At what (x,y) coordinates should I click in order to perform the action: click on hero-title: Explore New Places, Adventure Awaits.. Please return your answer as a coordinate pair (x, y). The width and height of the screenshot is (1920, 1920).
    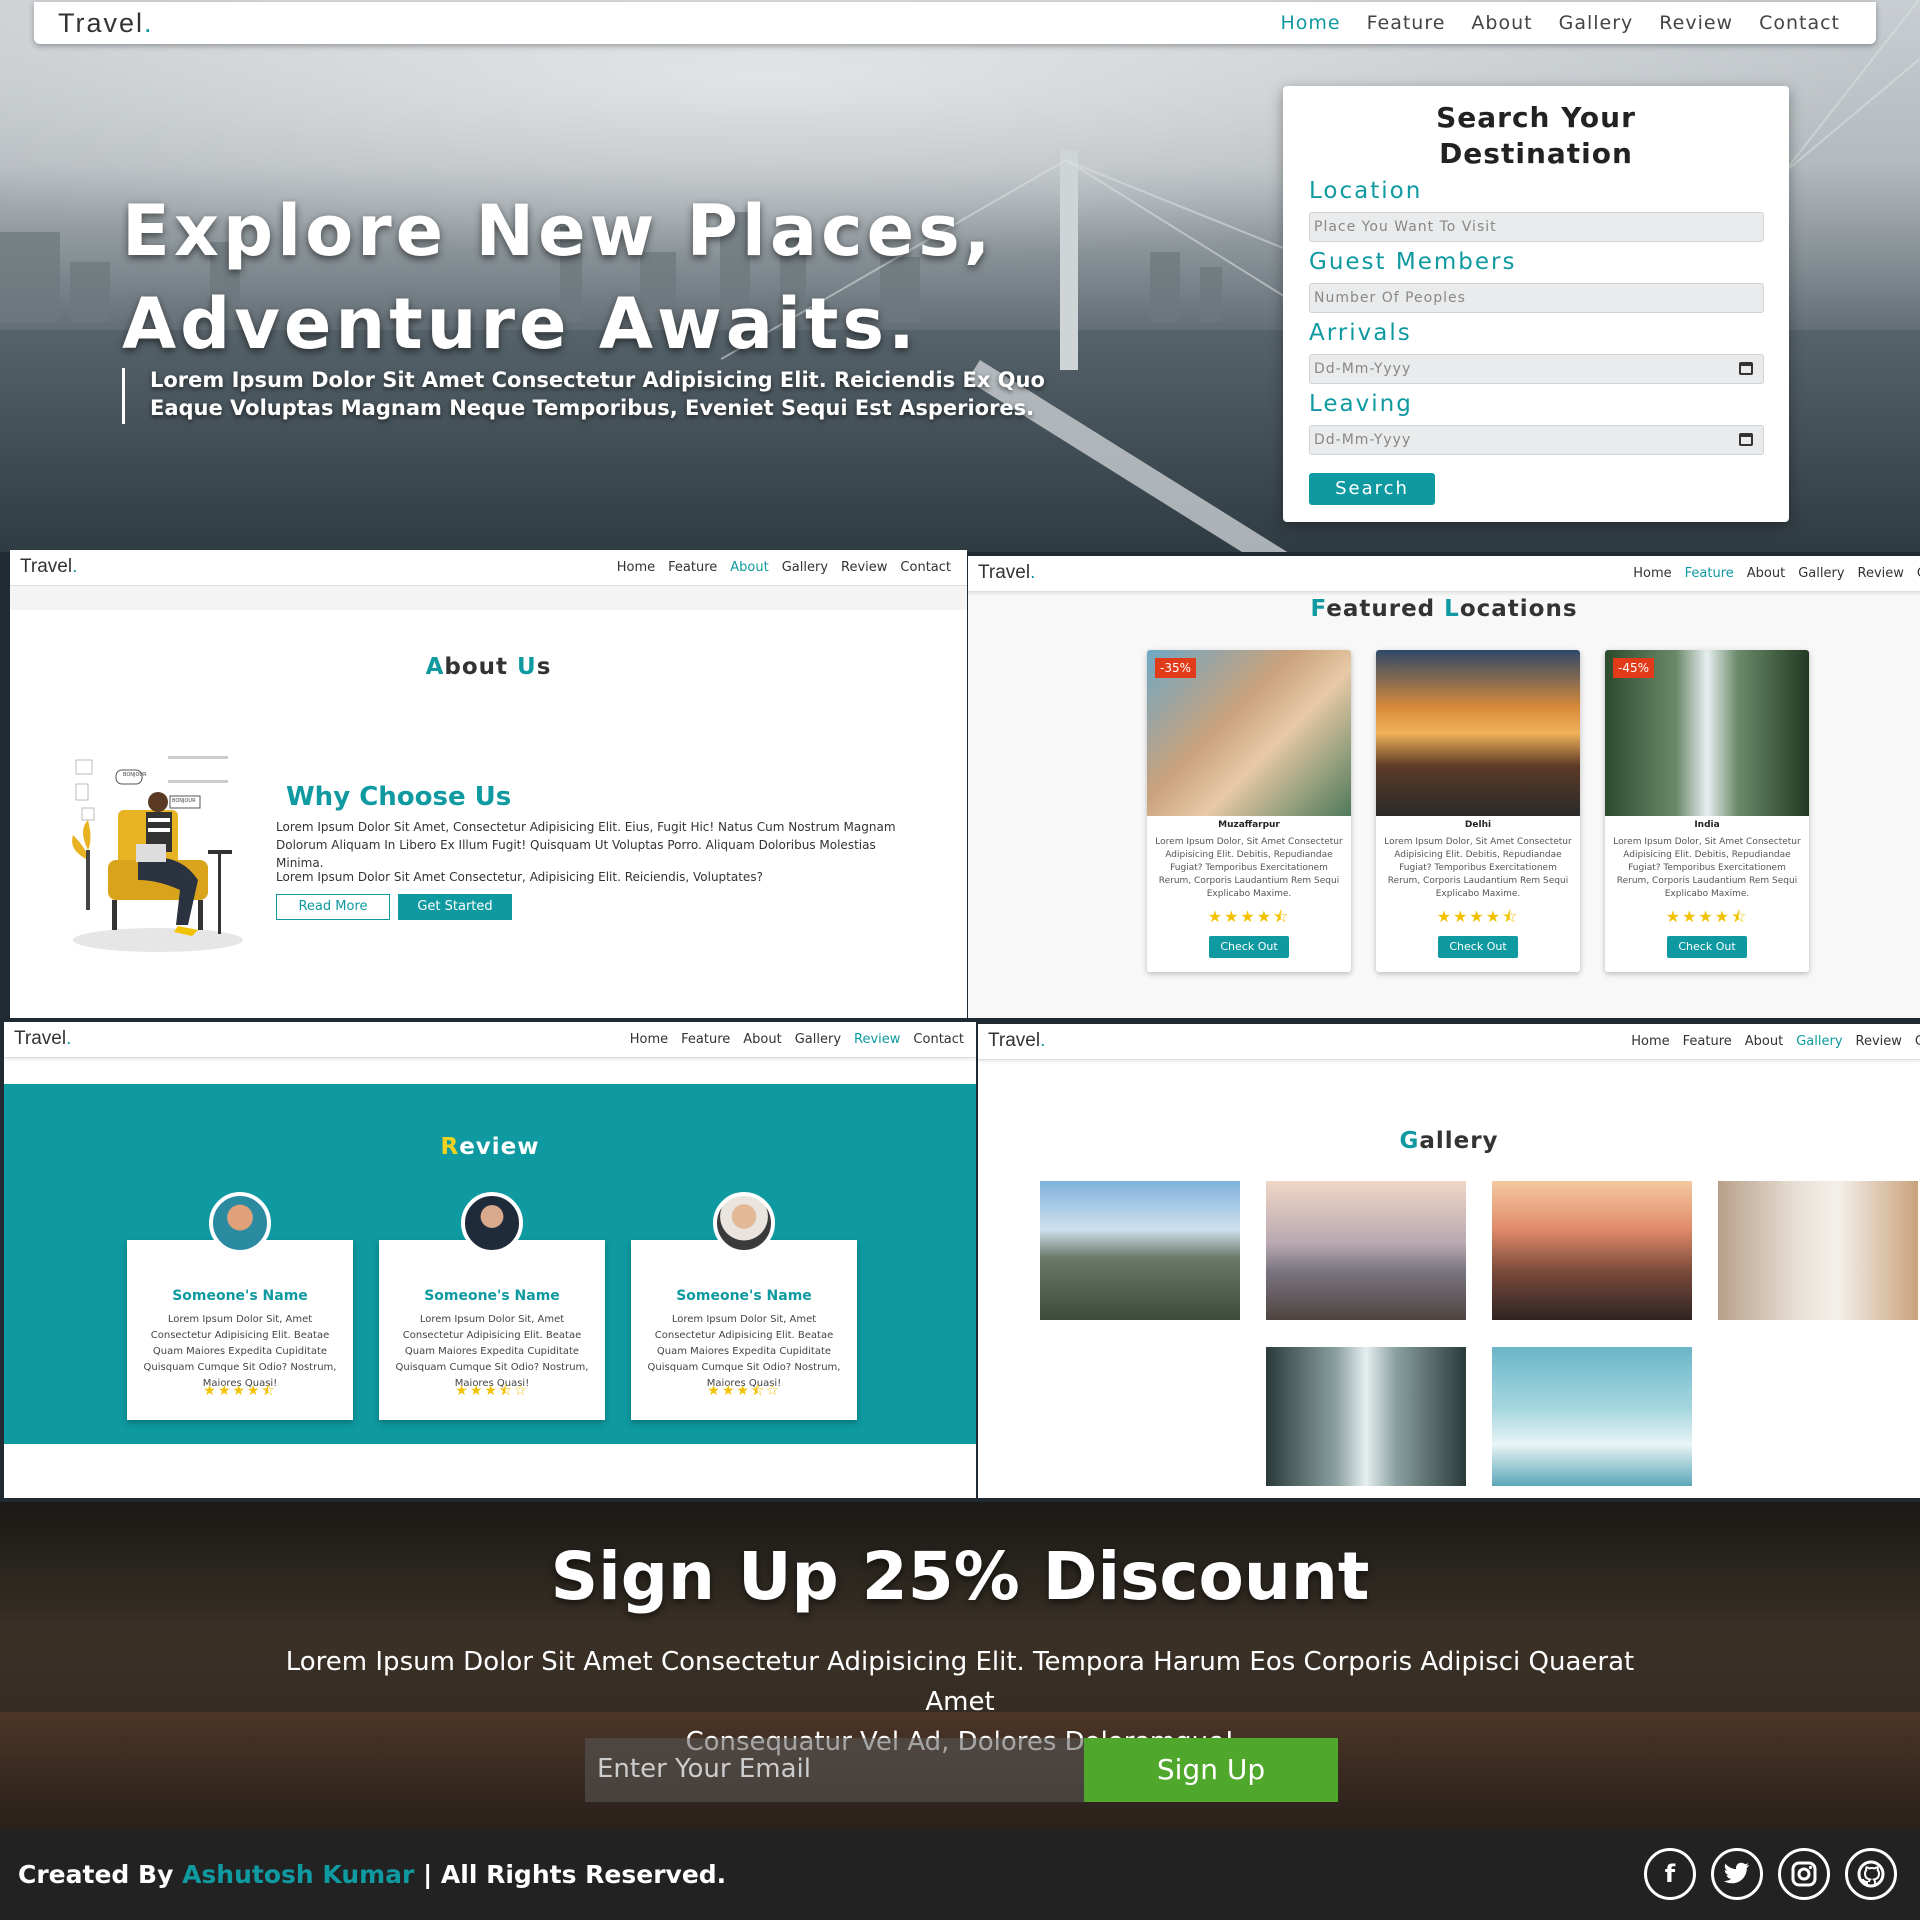
    Looking at the image, I should click on (672, 278).